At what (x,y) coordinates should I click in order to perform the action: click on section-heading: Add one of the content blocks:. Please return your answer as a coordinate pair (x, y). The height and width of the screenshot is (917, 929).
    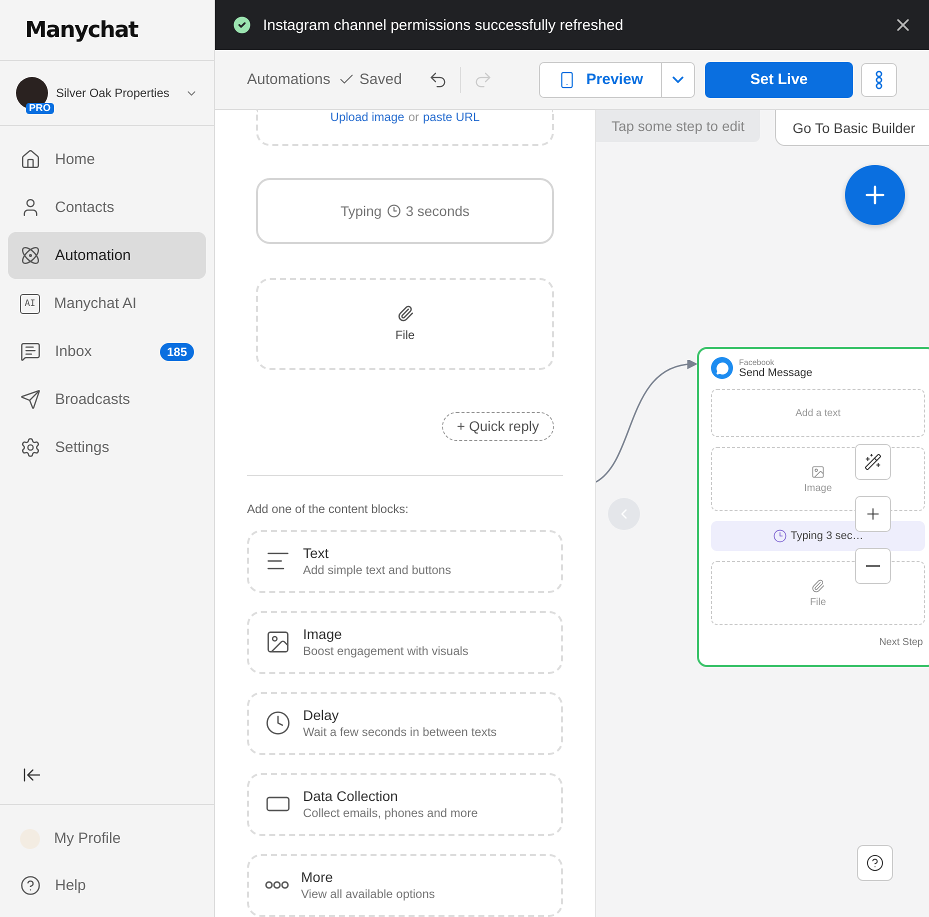
    Looking at the image, I should click on (328, 509).